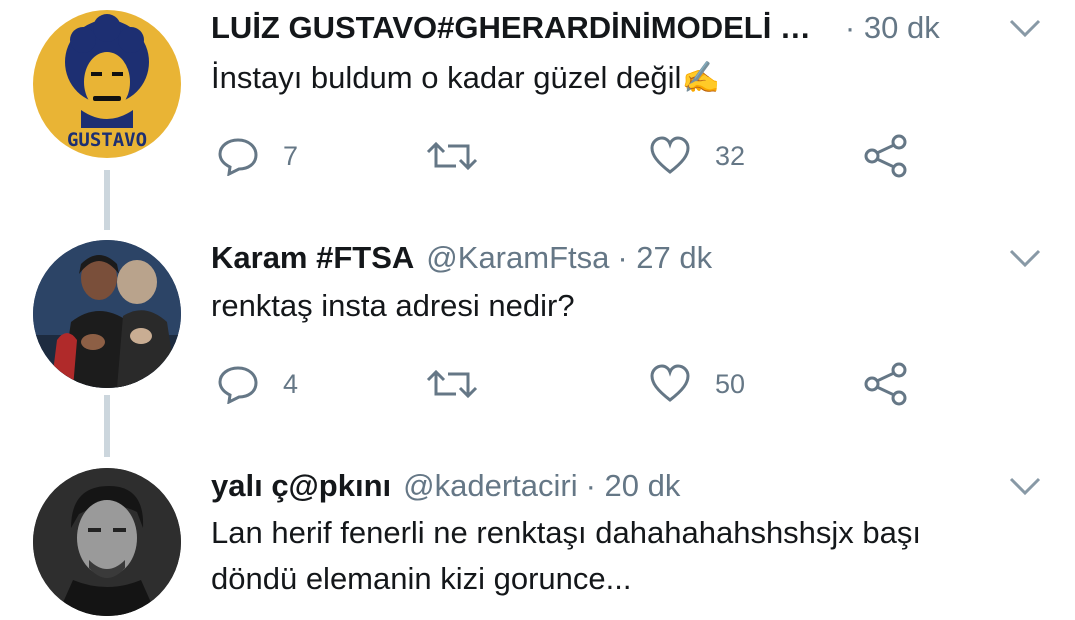 This screenshot has height=620, width=1075. What do you see at coordinates (664, 258) in the screenshot?
I see `timestamp: · 27 dk` at bounding box center [664, 258].